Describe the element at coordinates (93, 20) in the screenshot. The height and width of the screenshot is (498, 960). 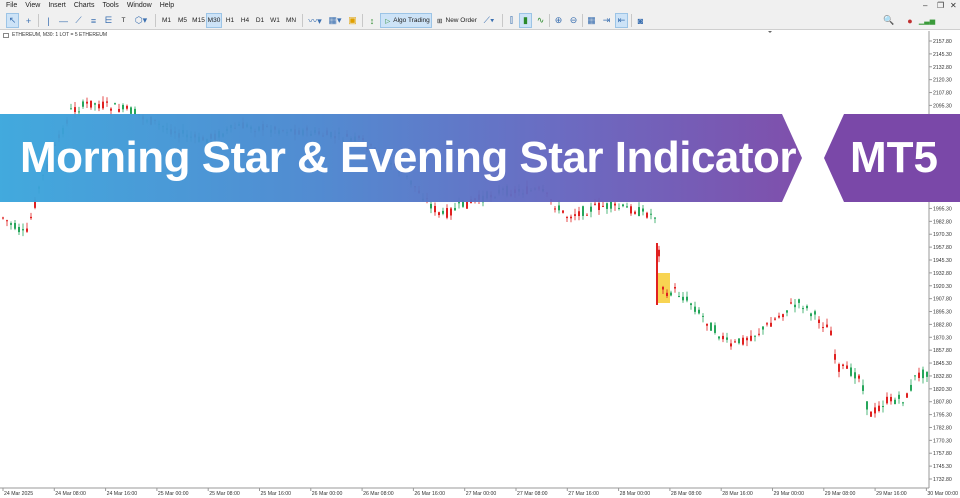
I see `channel-icon: ≡` at that location.